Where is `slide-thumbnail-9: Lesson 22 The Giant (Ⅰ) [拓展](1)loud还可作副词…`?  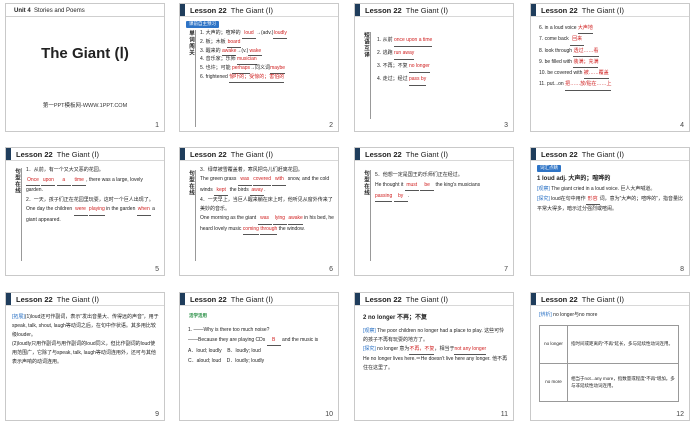
slide-thumbnail-9: Lesson 22 The Giant (Ⅰ) [拓展](1)loud还可作副词… is located at coordinates (85, 356).